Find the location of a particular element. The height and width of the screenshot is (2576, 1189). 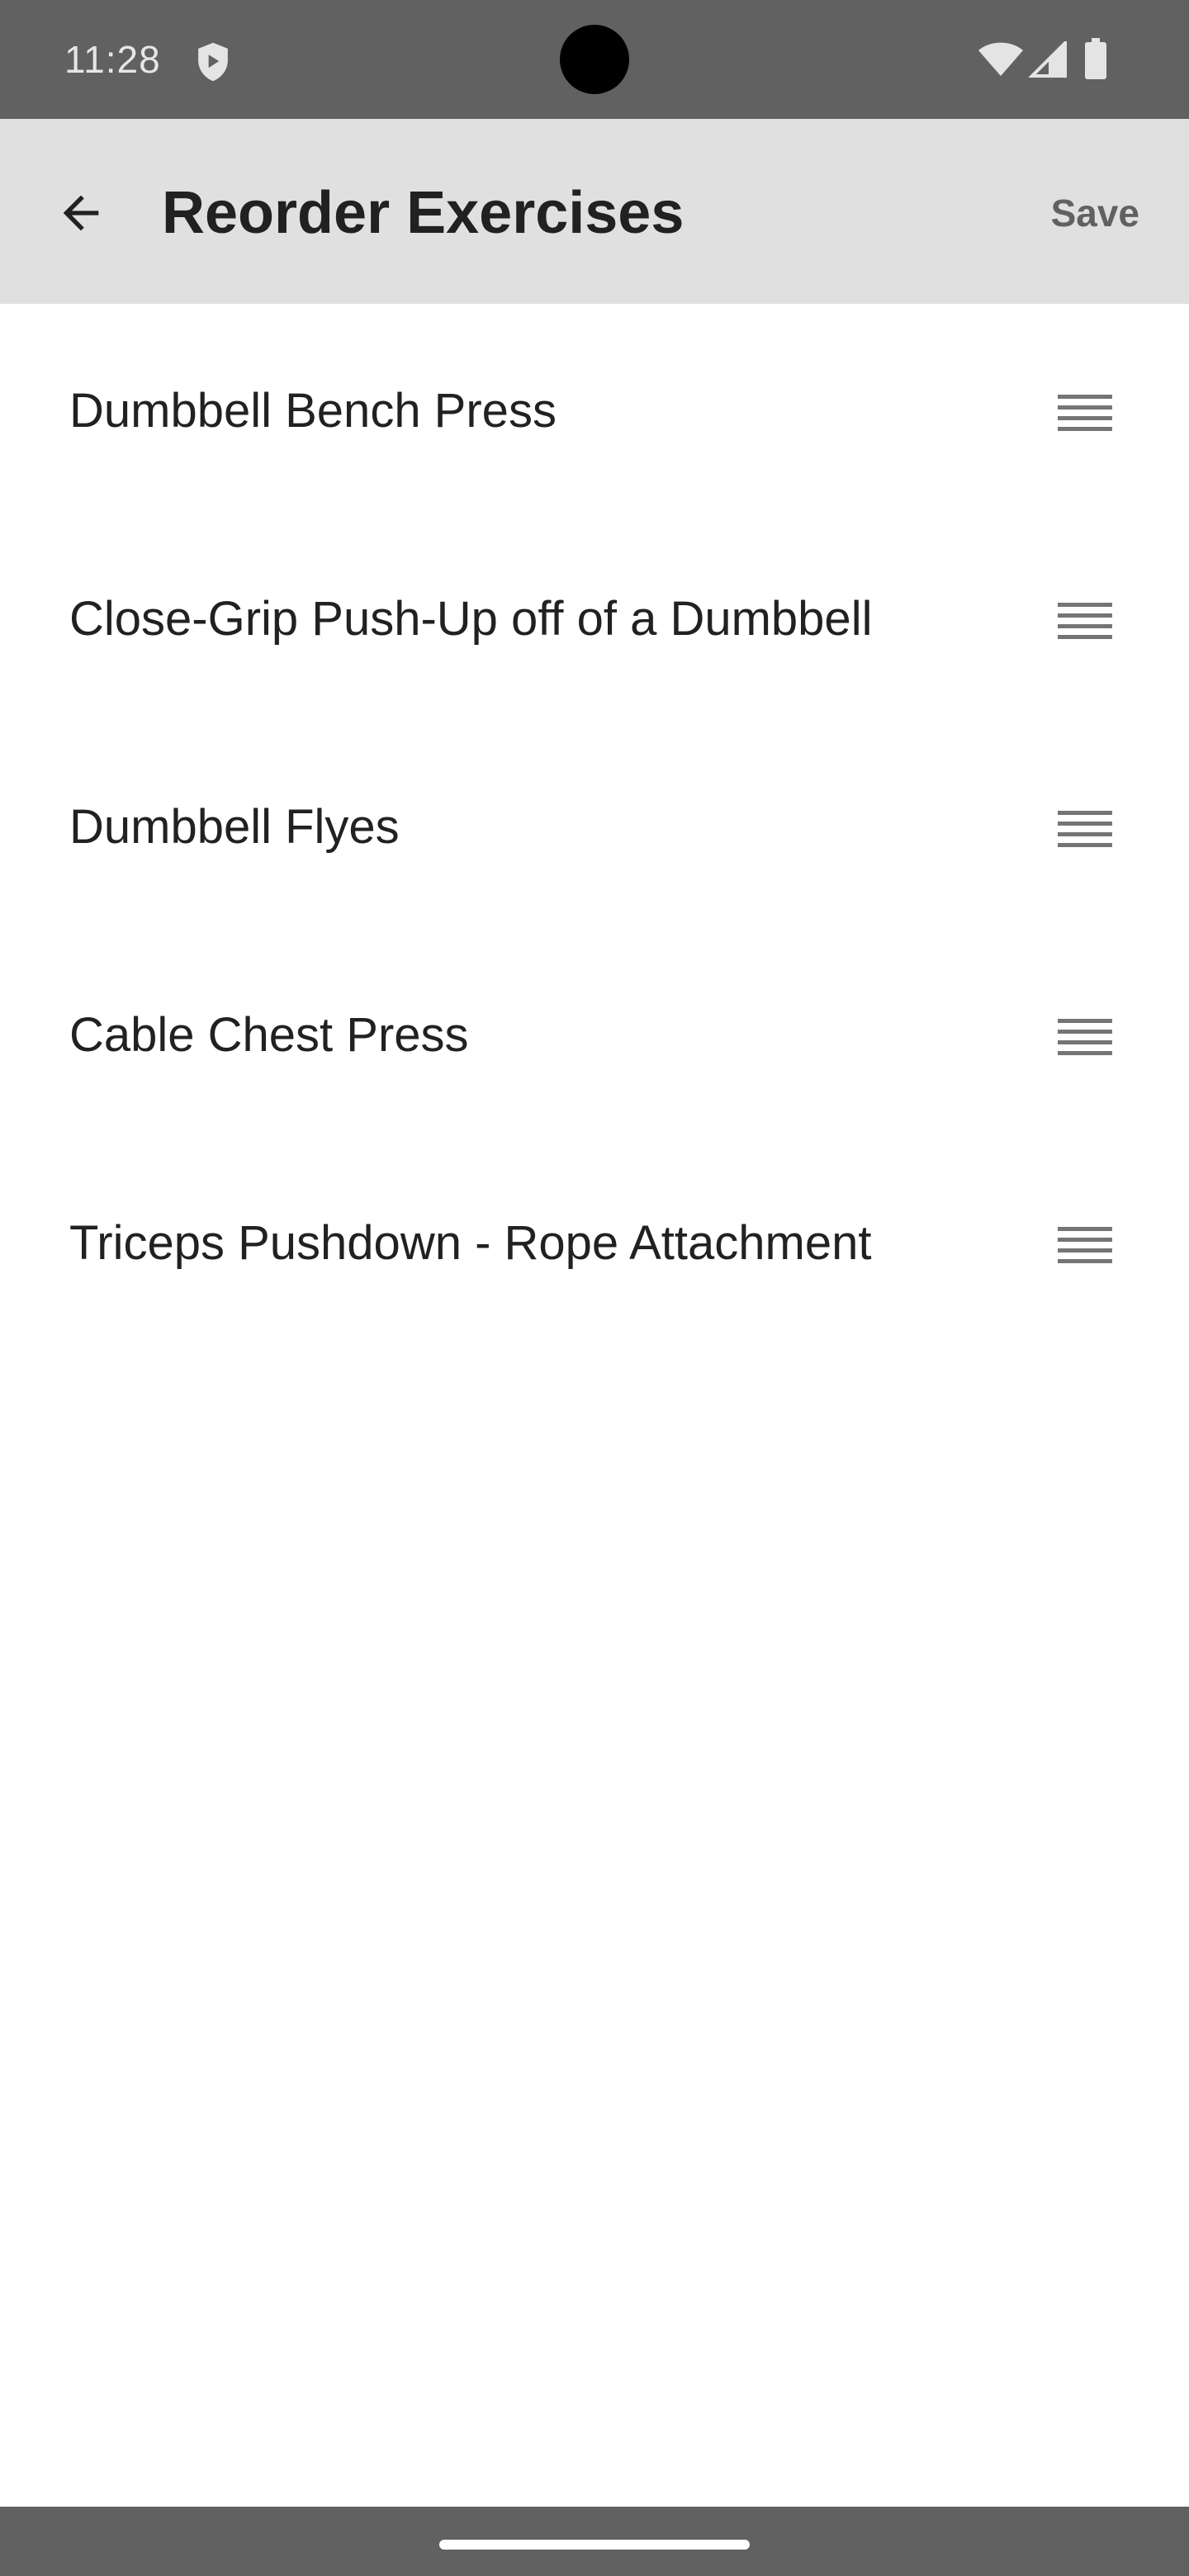

home-indicator is located at coordinates (594, 2545).